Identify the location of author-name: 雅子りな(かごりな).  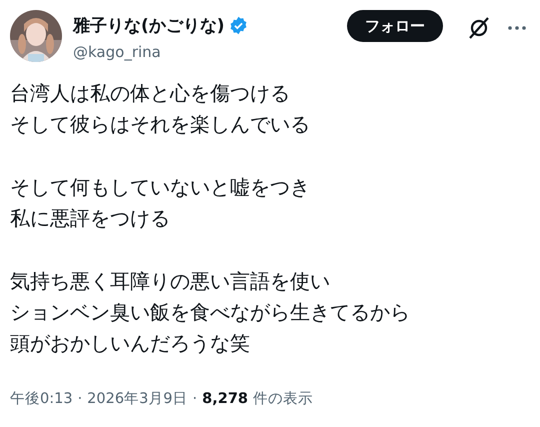
(149, 25).